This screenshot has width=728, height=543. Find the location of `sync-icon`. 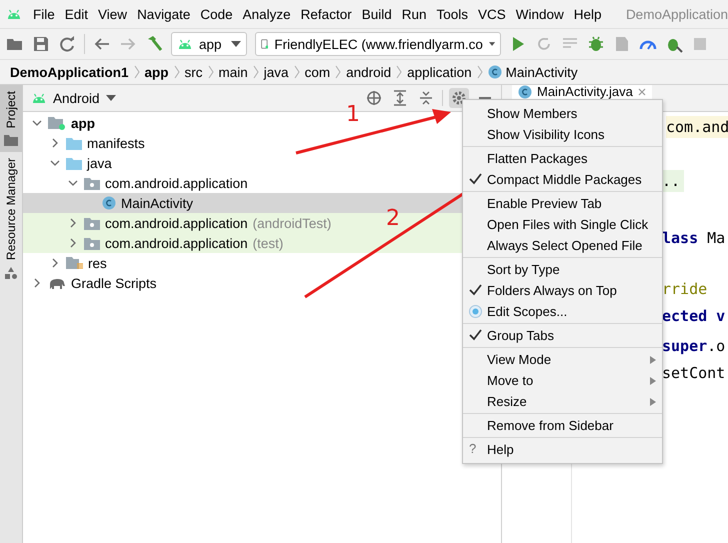

sync-icon is located at coordinates (67, 44).